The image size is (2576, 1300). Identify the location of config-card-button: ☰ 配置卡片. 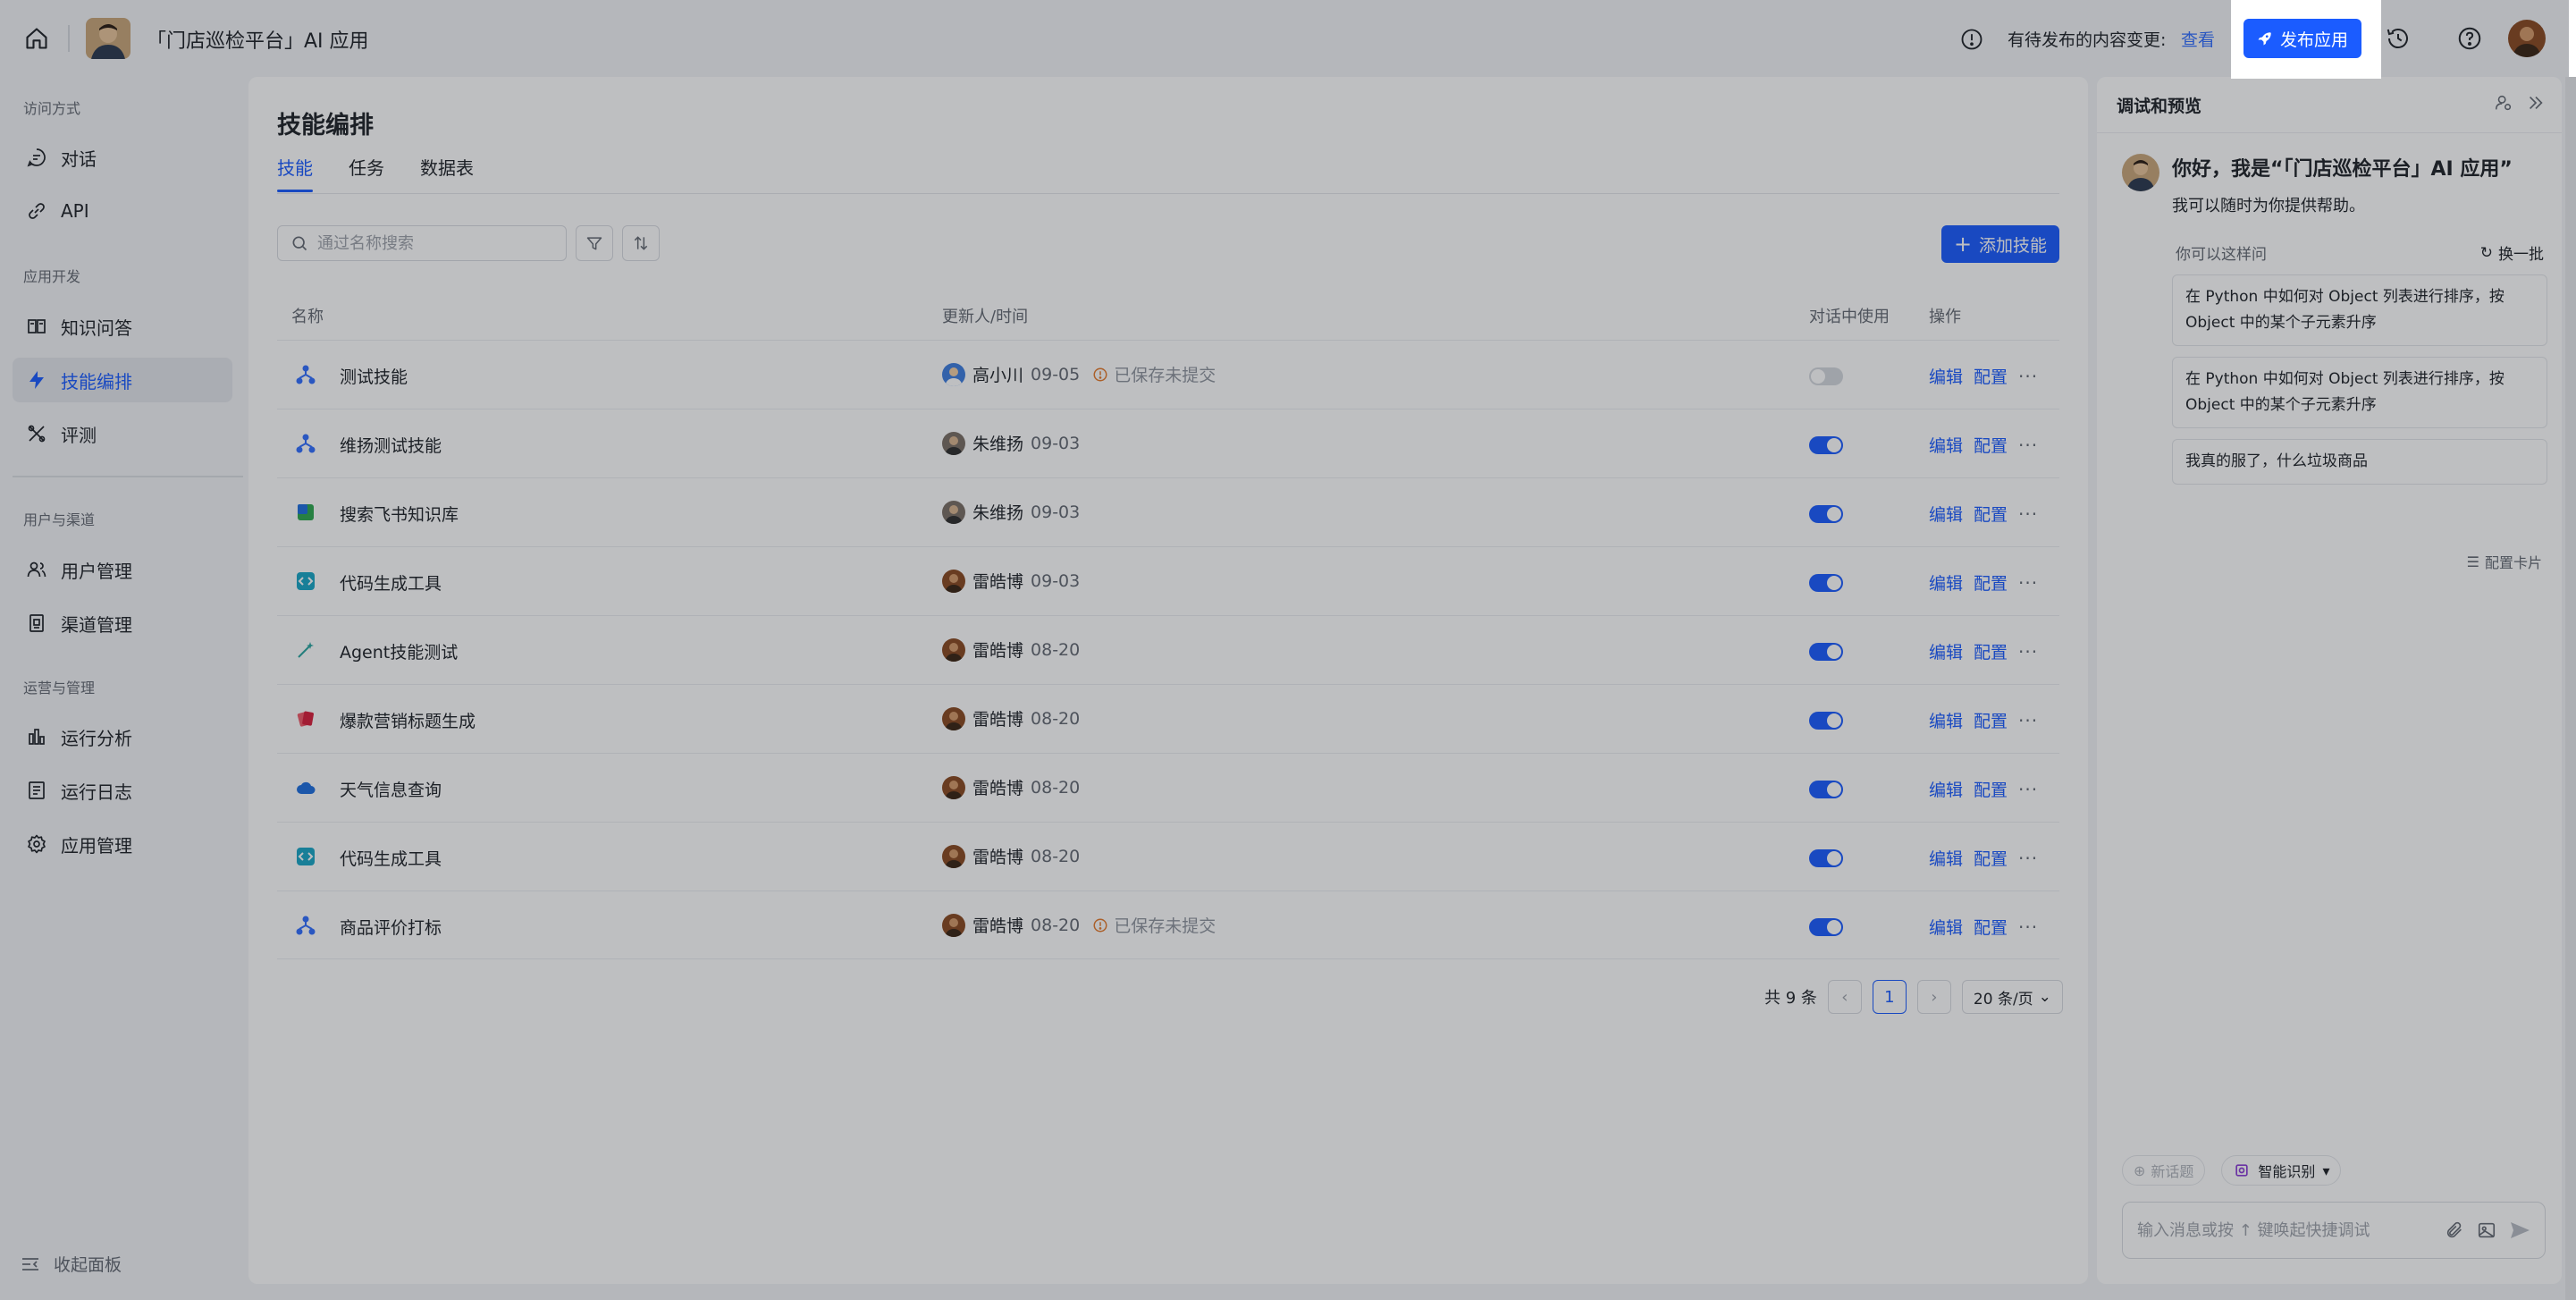
(2505, 561).